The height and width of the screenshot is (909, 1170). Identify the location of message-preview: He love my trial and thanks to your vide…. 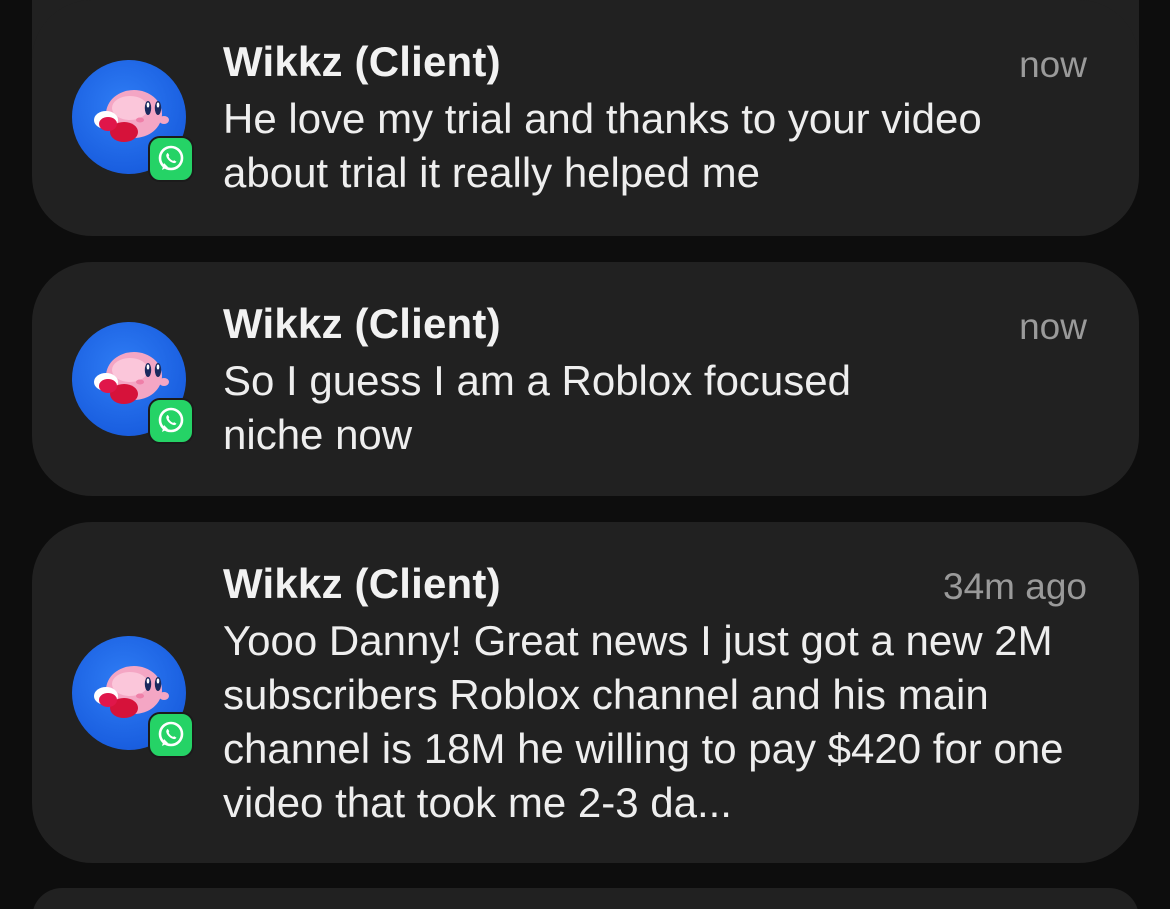
(602, 145).